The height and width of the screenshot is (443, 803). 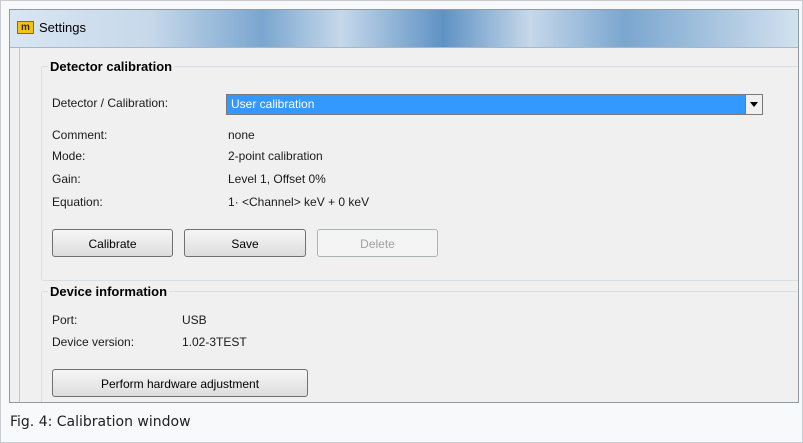 What do you see at coordinates (275, 156) in the screenshot?
I see `mode-value: 2-point calibration` at bounding box center [275, 156].